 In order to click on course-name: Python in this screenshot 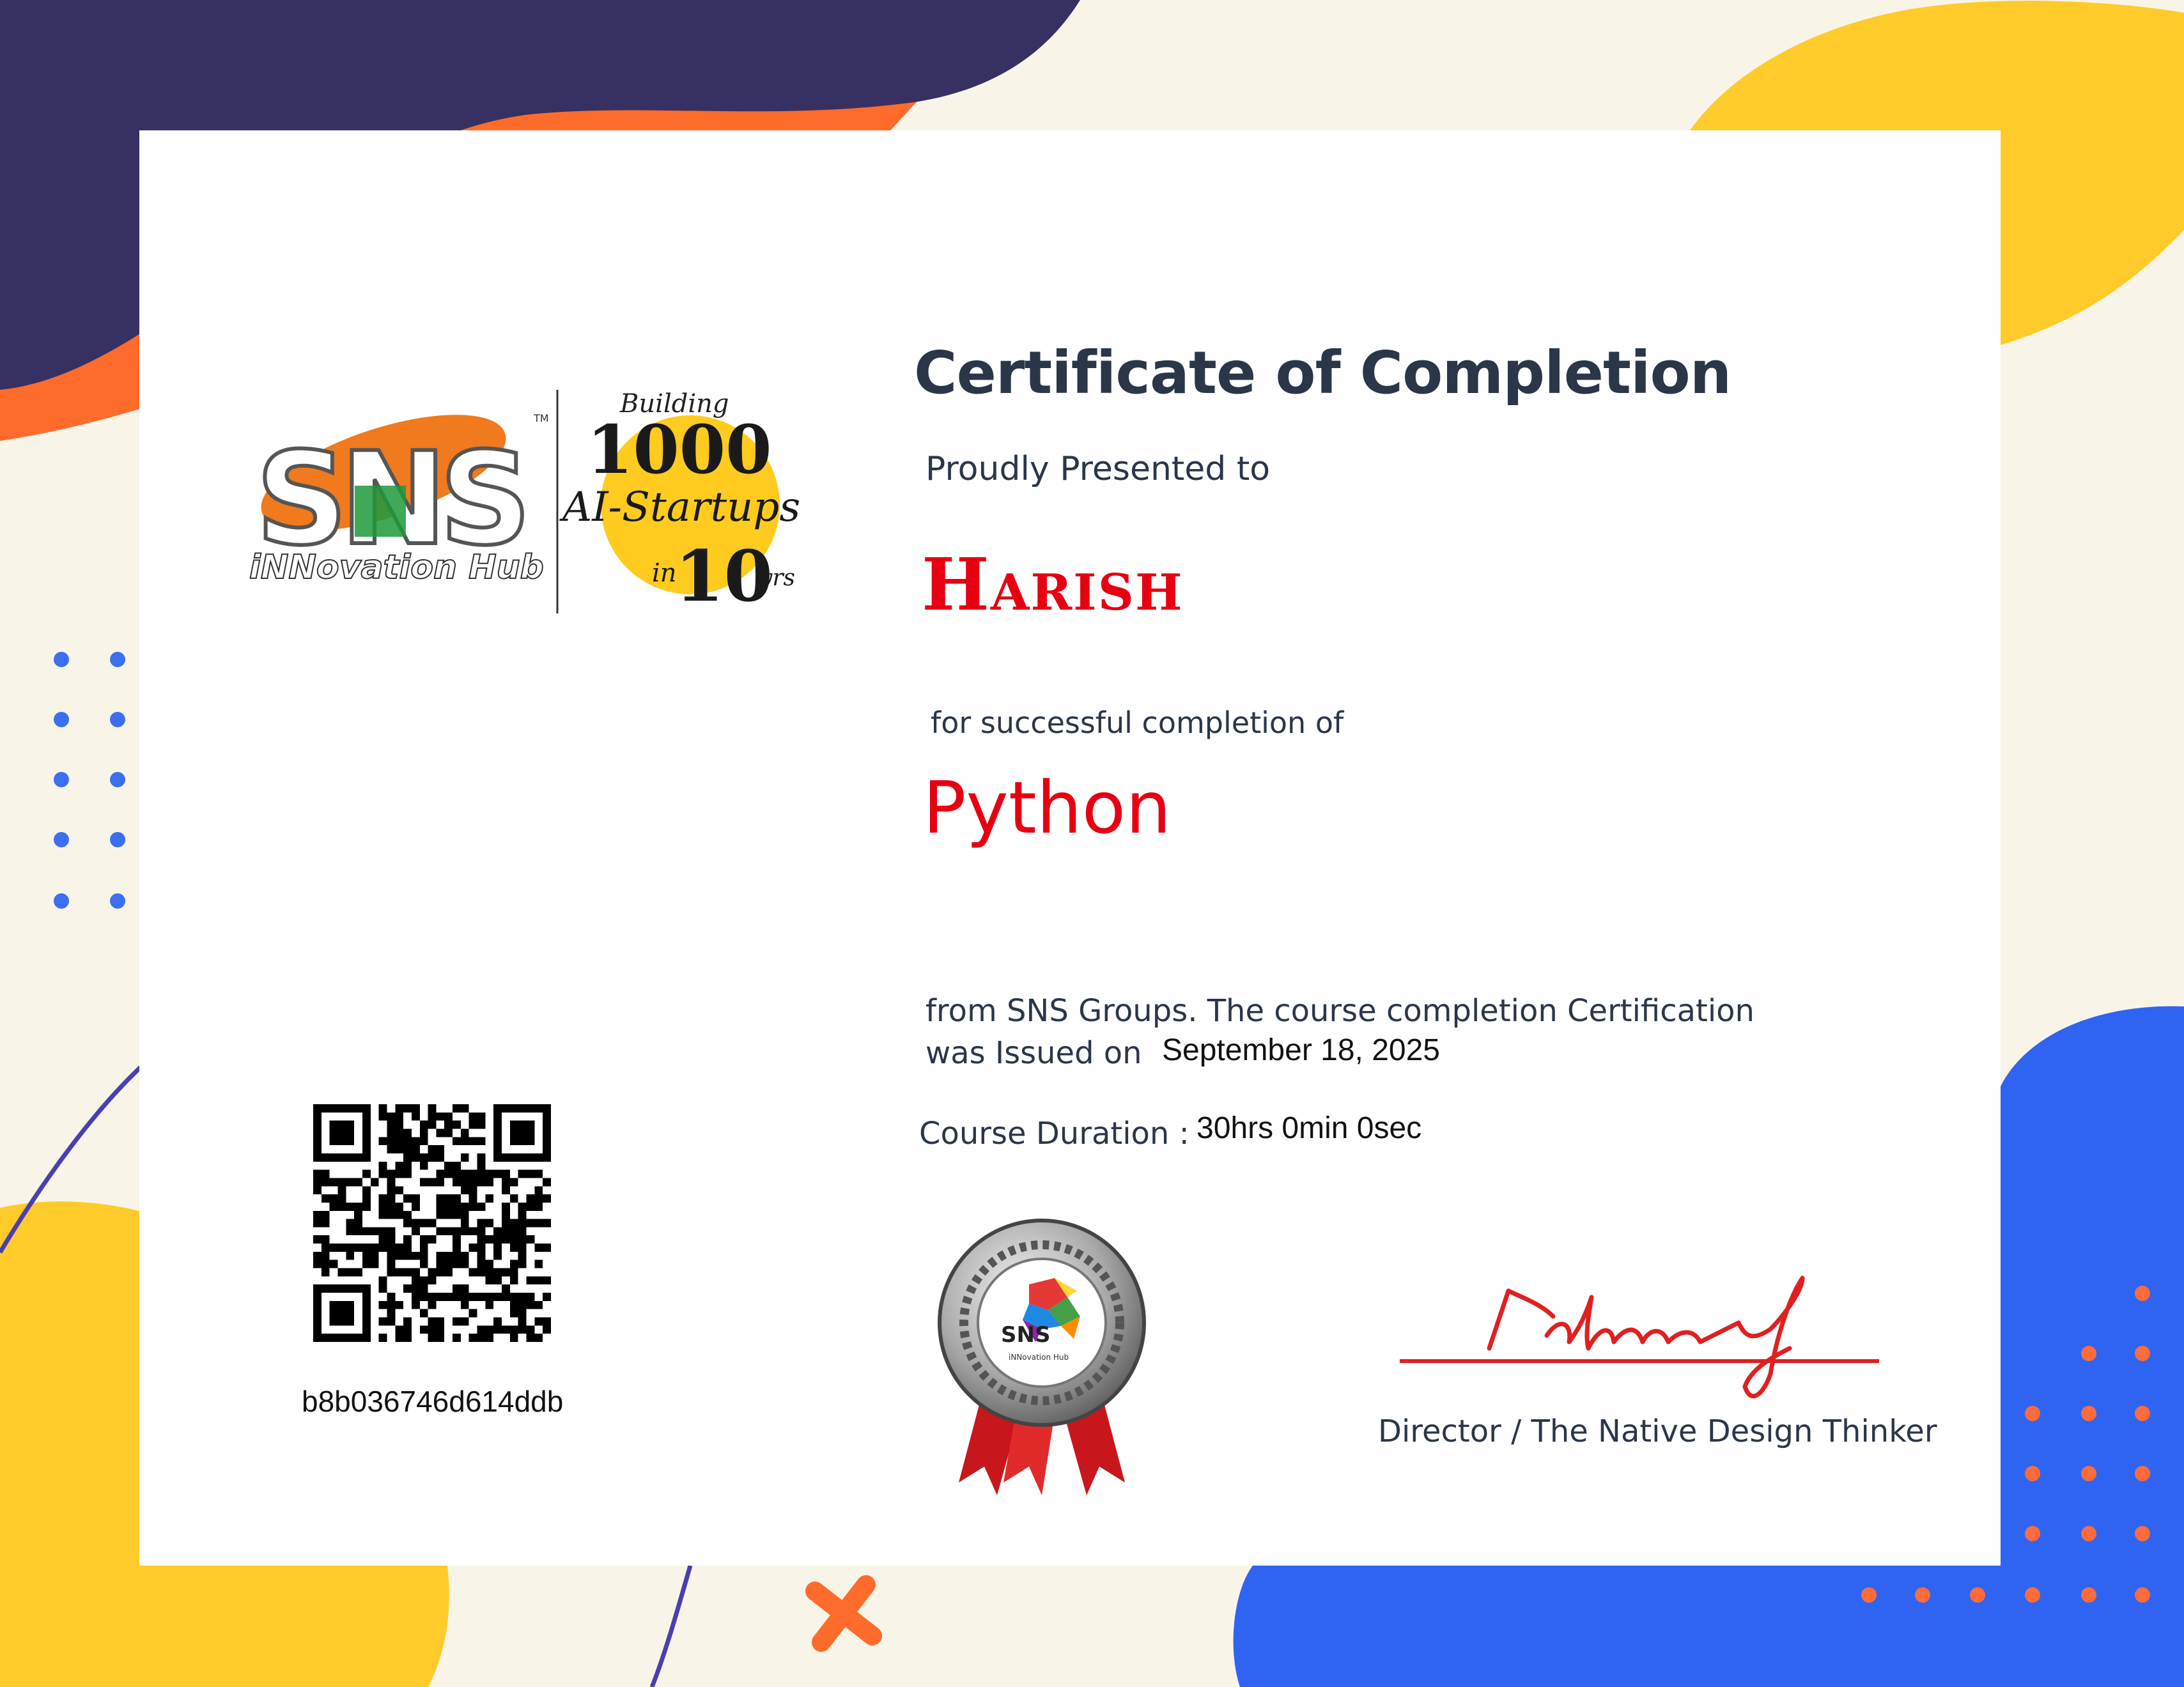, I will do `click(1047, 808)`.